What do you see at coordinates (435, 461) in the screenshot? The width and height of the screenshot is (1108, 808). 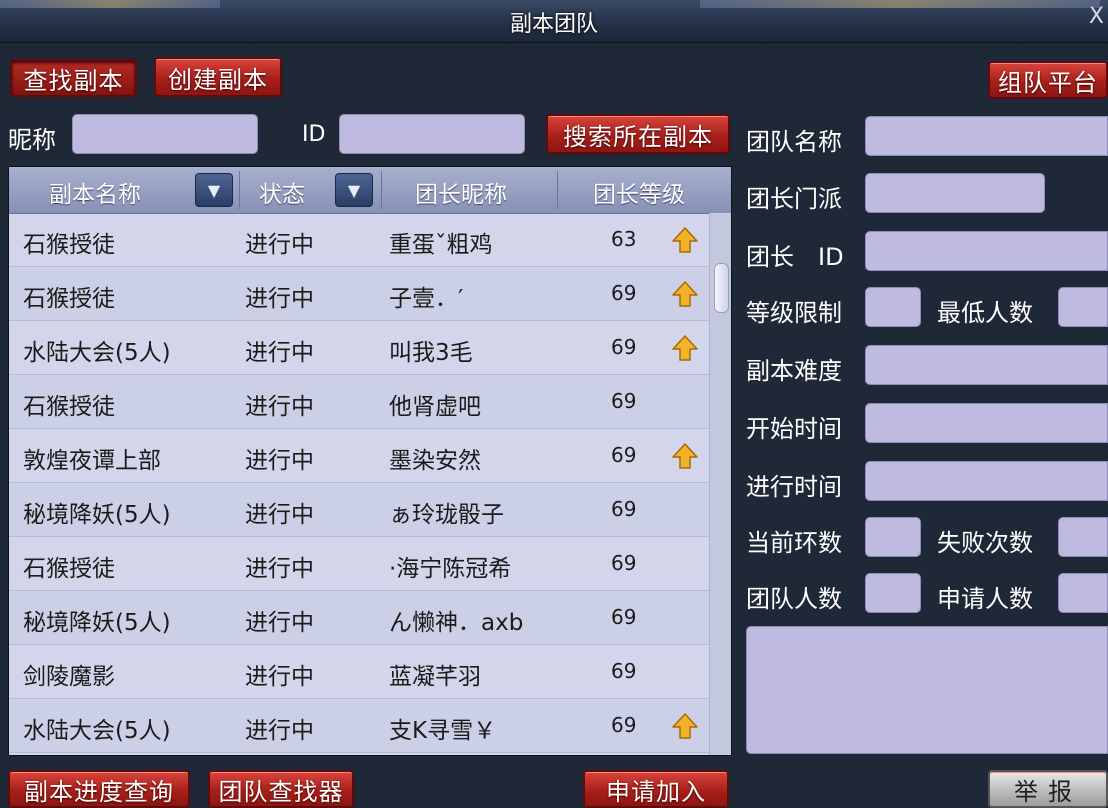 I see `row-leader-nickname: 墨染安然` at bounding box center [435, 461].